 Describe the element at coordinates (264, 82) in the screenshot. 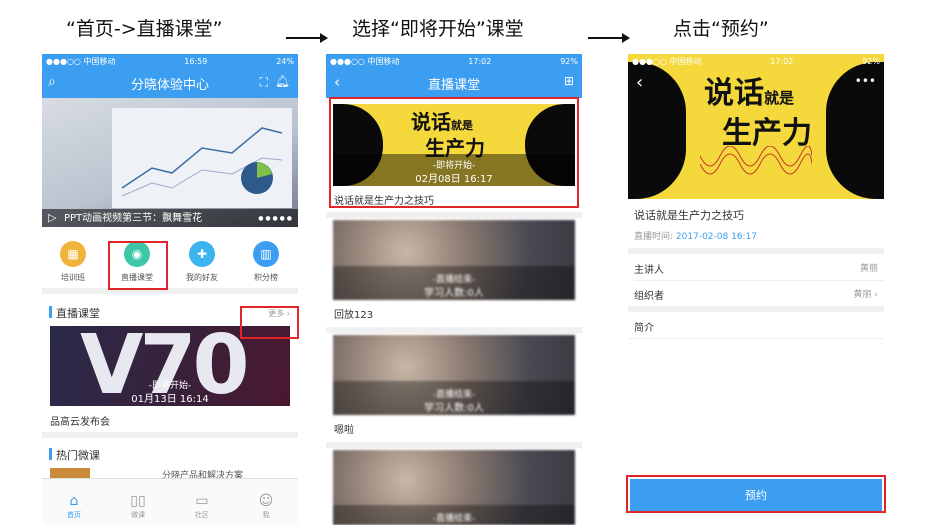

I see `scan-icon: ⛶` at that location.